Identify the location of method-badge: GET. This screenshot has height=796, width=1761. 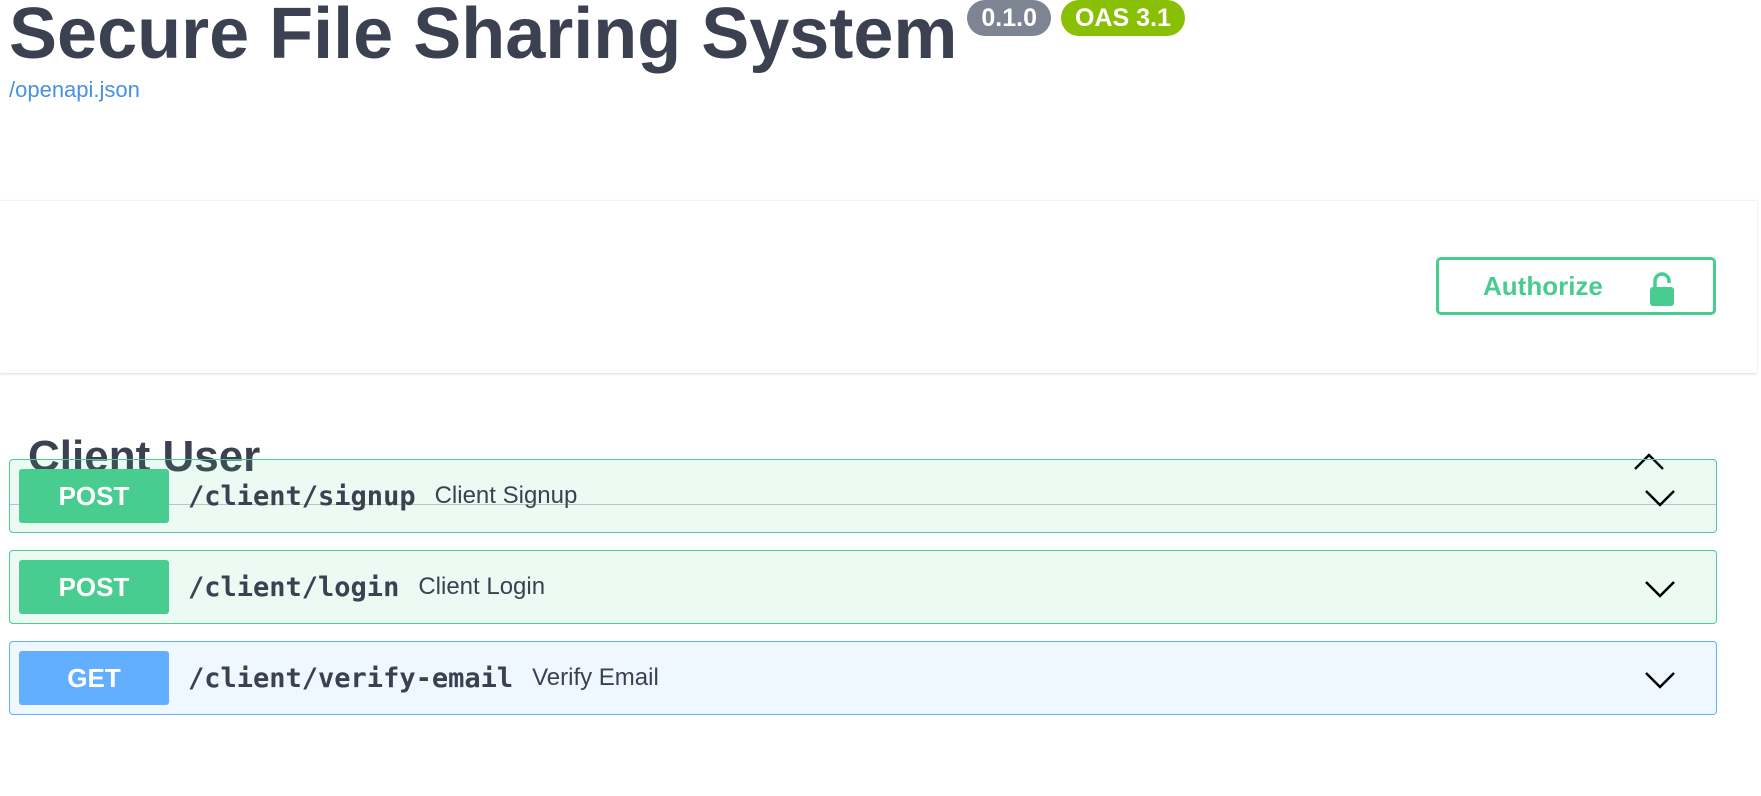
(94, 678).